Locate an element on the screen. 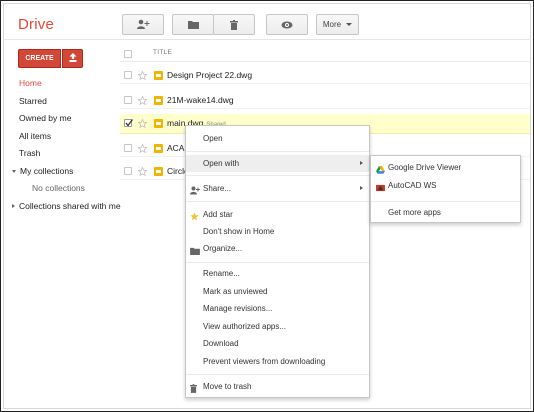  upload-button is located at coordinates (72, 58).